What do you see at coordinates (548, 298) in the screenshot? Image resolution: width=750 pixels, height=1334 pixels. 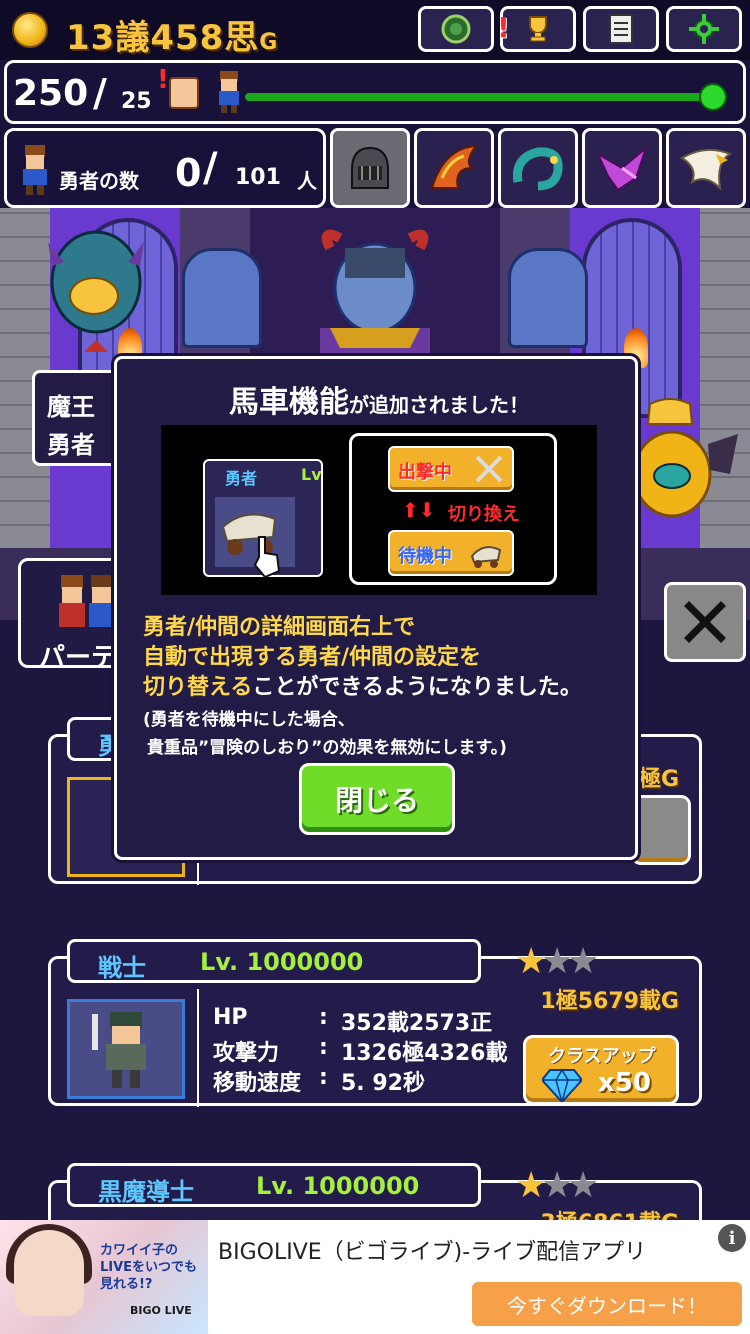 I see `gargoyle-statue-right` at bounding box center [548, 298].